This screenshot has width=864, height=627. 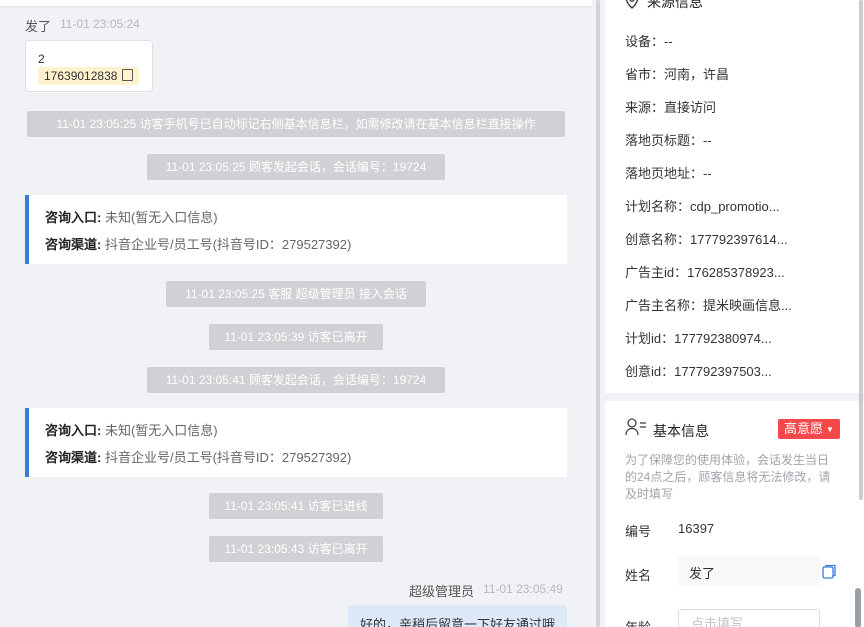 What do you see at coordinates (100, 24) in the screenshot?
I see `visitor-message-time: 11-01 23:05:24` at bounding box center [100, 24].